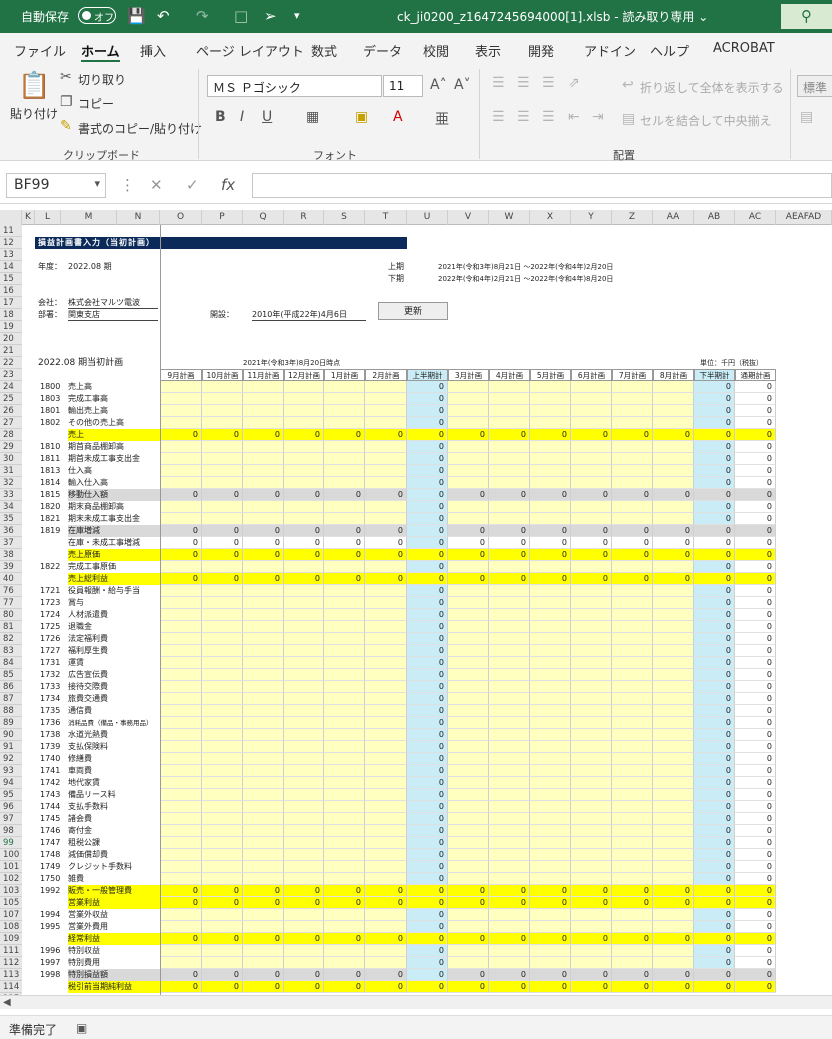  What do you see at coordinates (413, 311) in the screenshot?
I see `update-button: 更新` at bounding box center [413, 311].